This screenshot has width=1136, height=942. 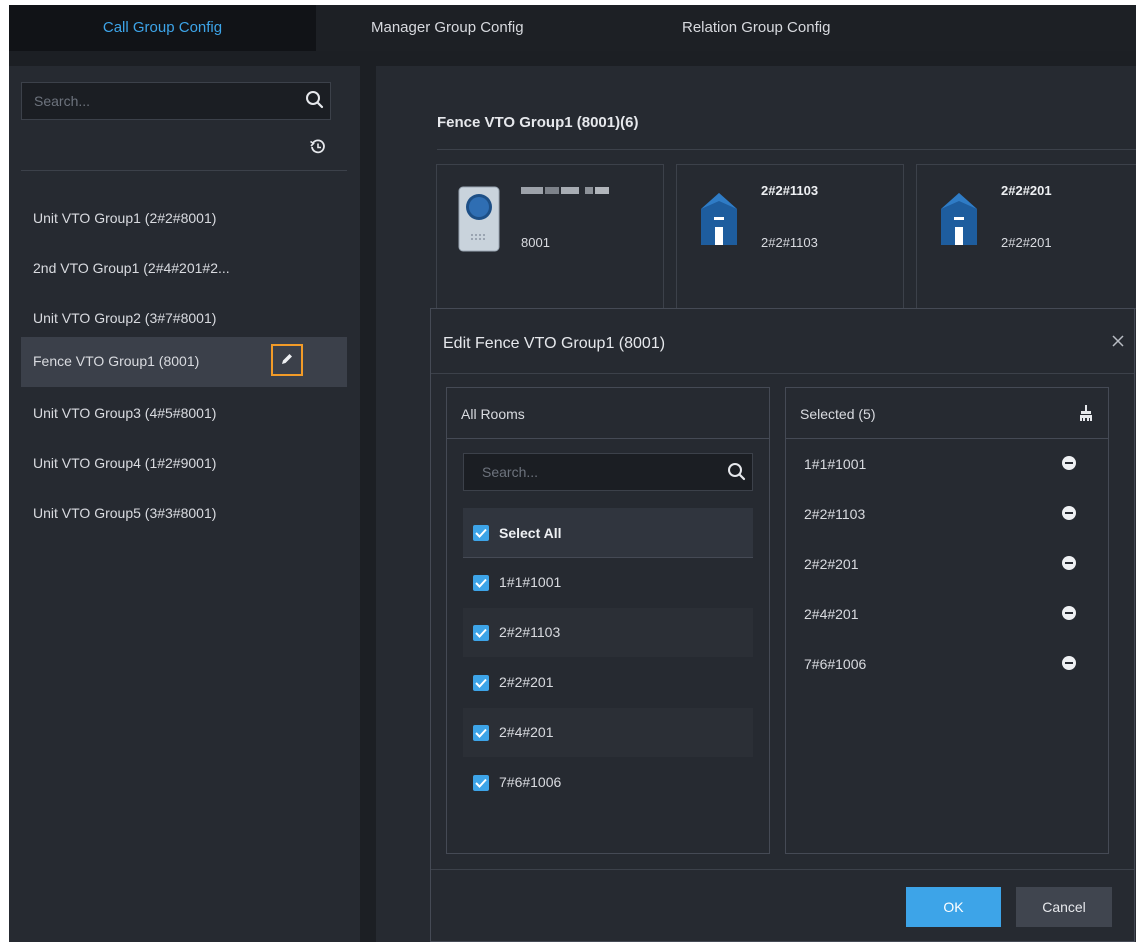 I want to click on room-label: 2#2#201, so click(x=526, y=682).